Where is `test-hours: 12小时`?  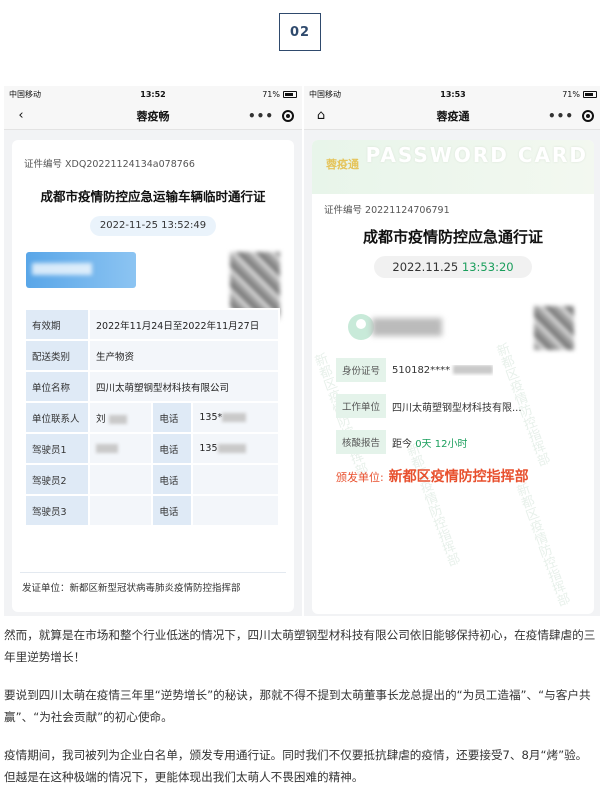
test-hours: 12小时 is located at coordinates (451, 444).